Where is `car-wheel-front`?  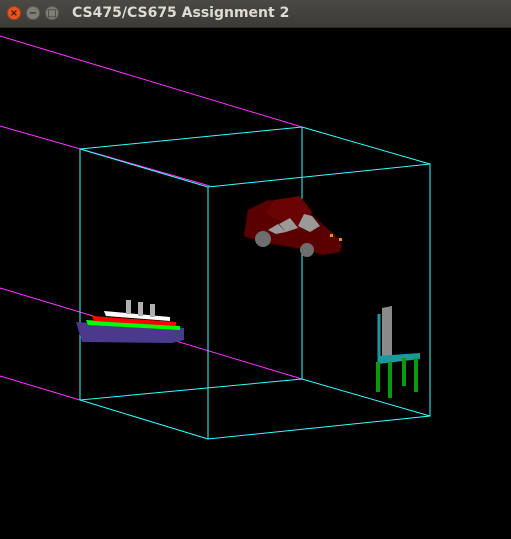
car-wheel-front is located at coordinates (307, 250).